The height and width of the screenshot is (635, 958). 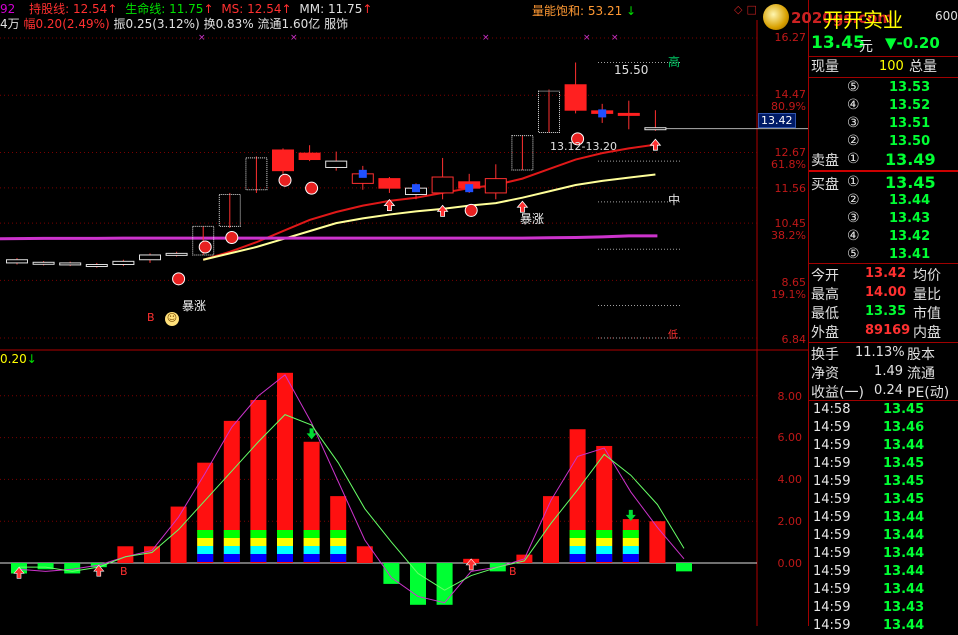 I want to click on ask-level: ②, so click(x=853, y=141).